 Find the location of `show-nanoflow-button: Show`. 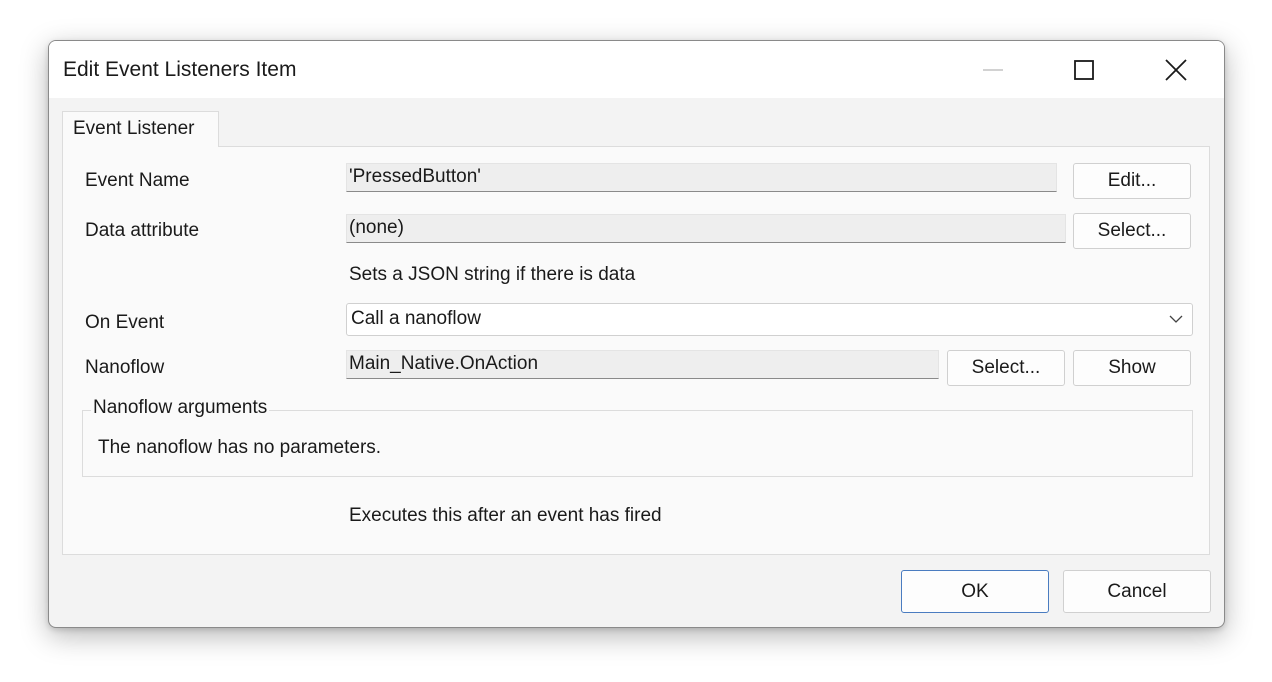

show-nanoflow-button: Show is located at coordinates (1132, 368).